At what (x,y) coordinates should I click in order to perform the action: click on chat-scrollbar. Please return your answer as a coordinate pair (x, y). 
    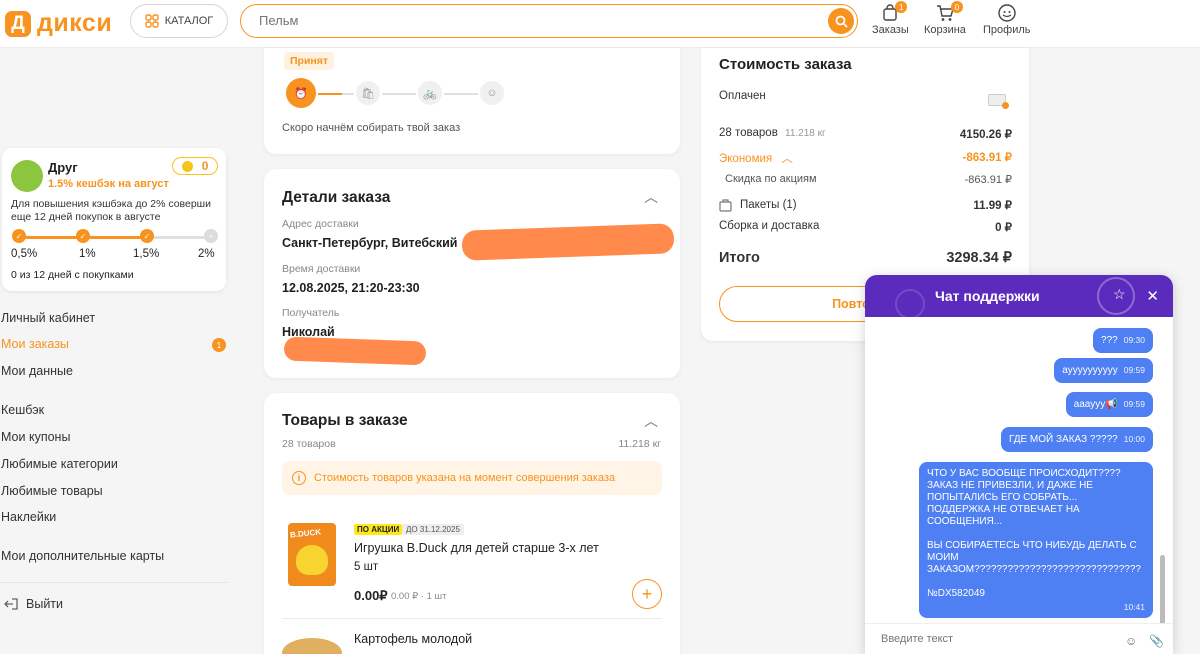
    Looking at the image, I should click on (1162, 591).